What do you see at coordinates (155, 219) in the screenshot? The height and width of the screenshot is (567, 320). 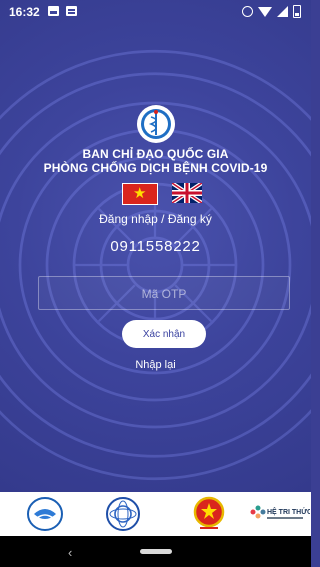 I see `login-register-label: Đăng nhập / Đăng ký` at bounding box center [155, 219].